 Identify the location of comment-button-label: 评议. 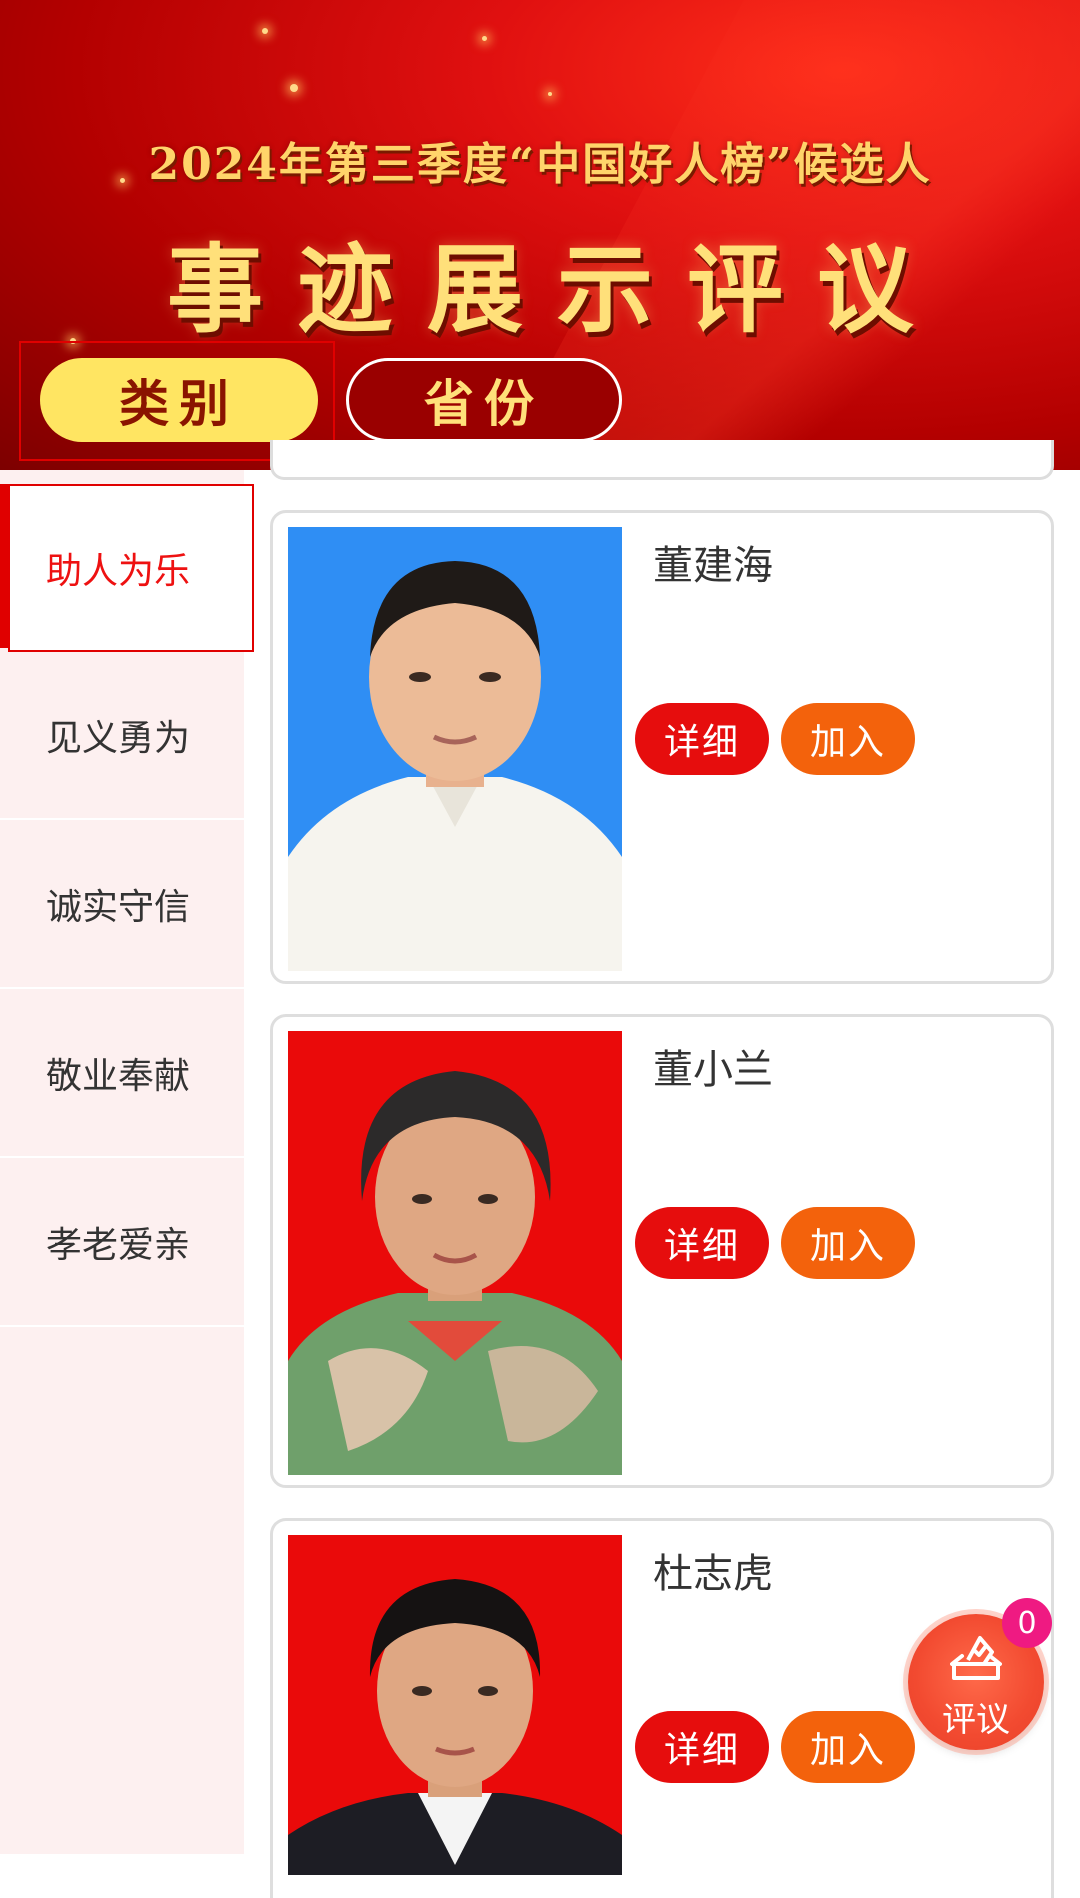
(976, 1720).